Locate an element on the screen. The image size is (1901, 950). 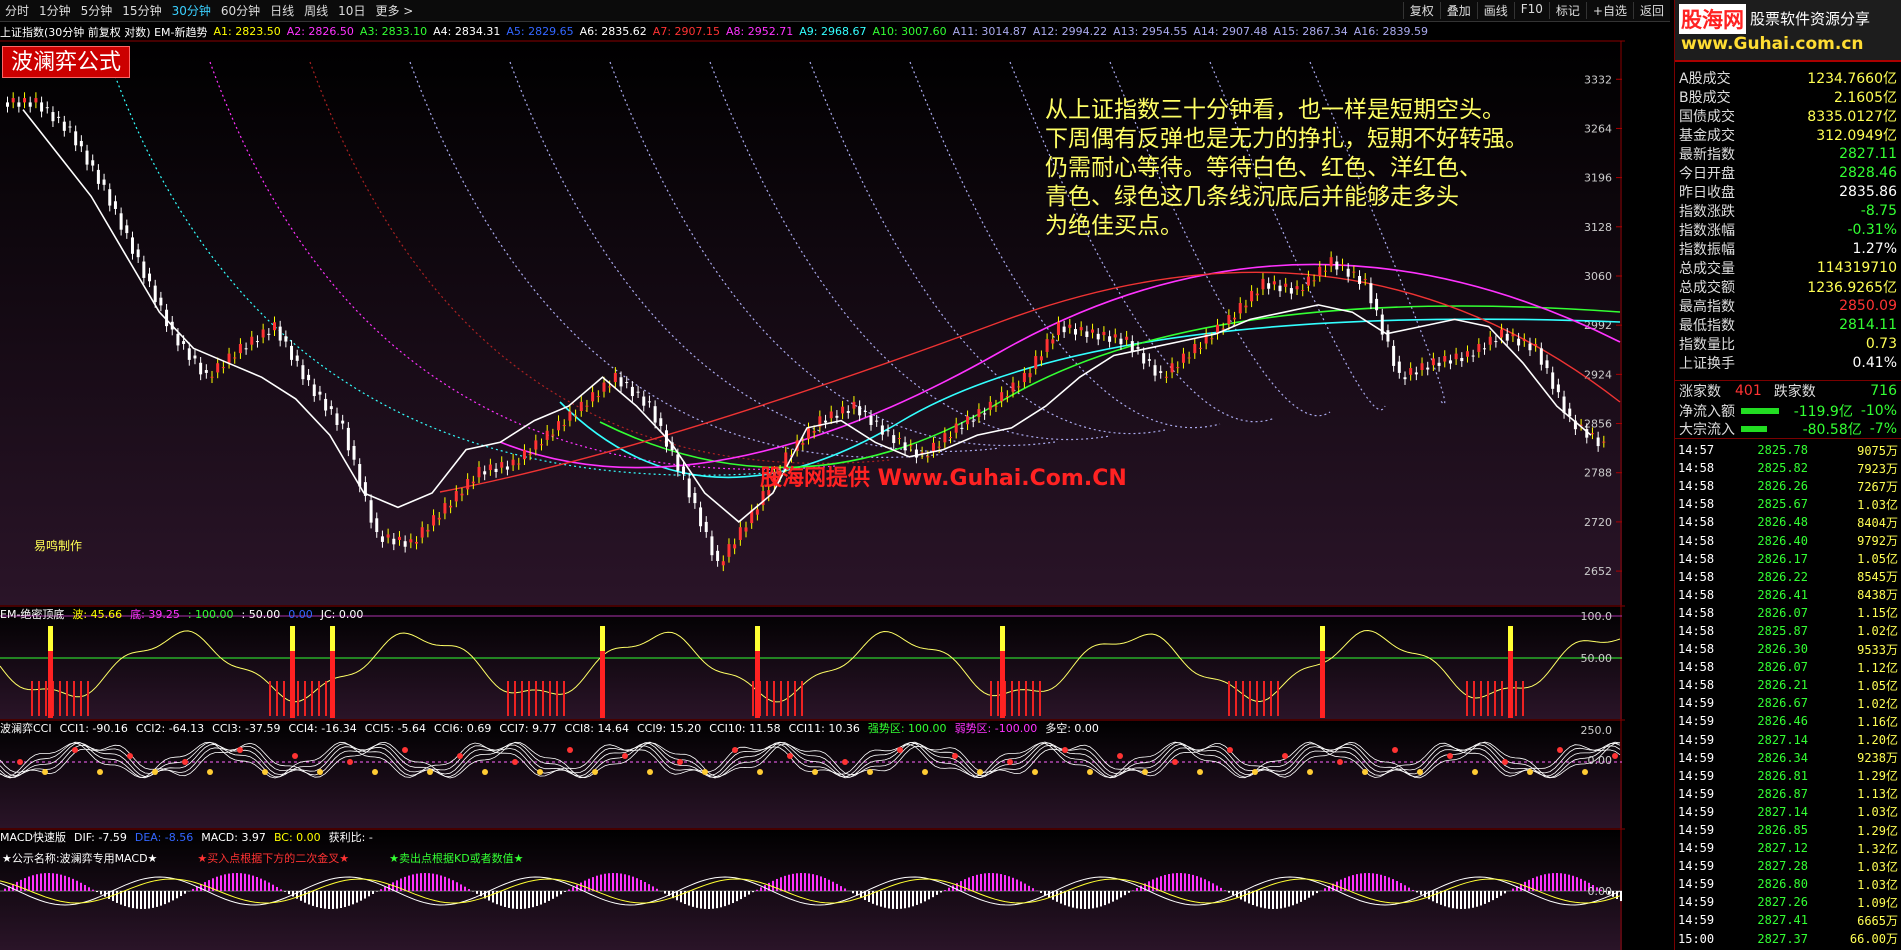
tick-time: 14:57 is located at coordinates (1696, 450).